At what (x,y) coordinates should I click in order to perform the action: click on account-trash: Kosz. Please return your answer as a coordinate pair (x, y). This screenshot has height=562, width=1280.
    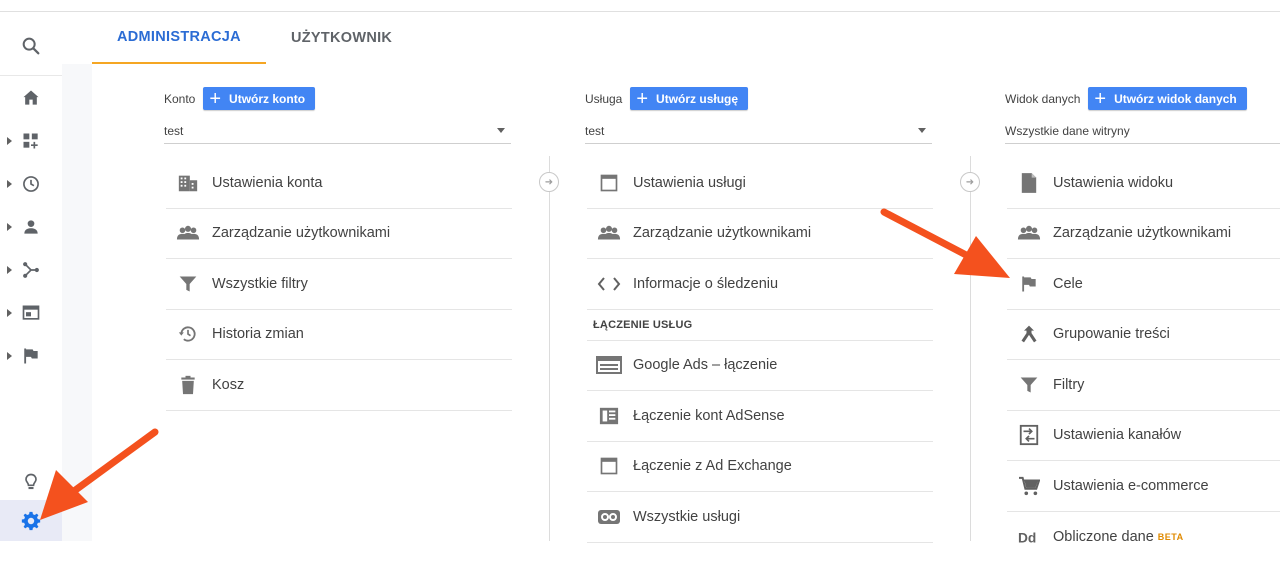
    Looking at the image, I should click on (339, 385).